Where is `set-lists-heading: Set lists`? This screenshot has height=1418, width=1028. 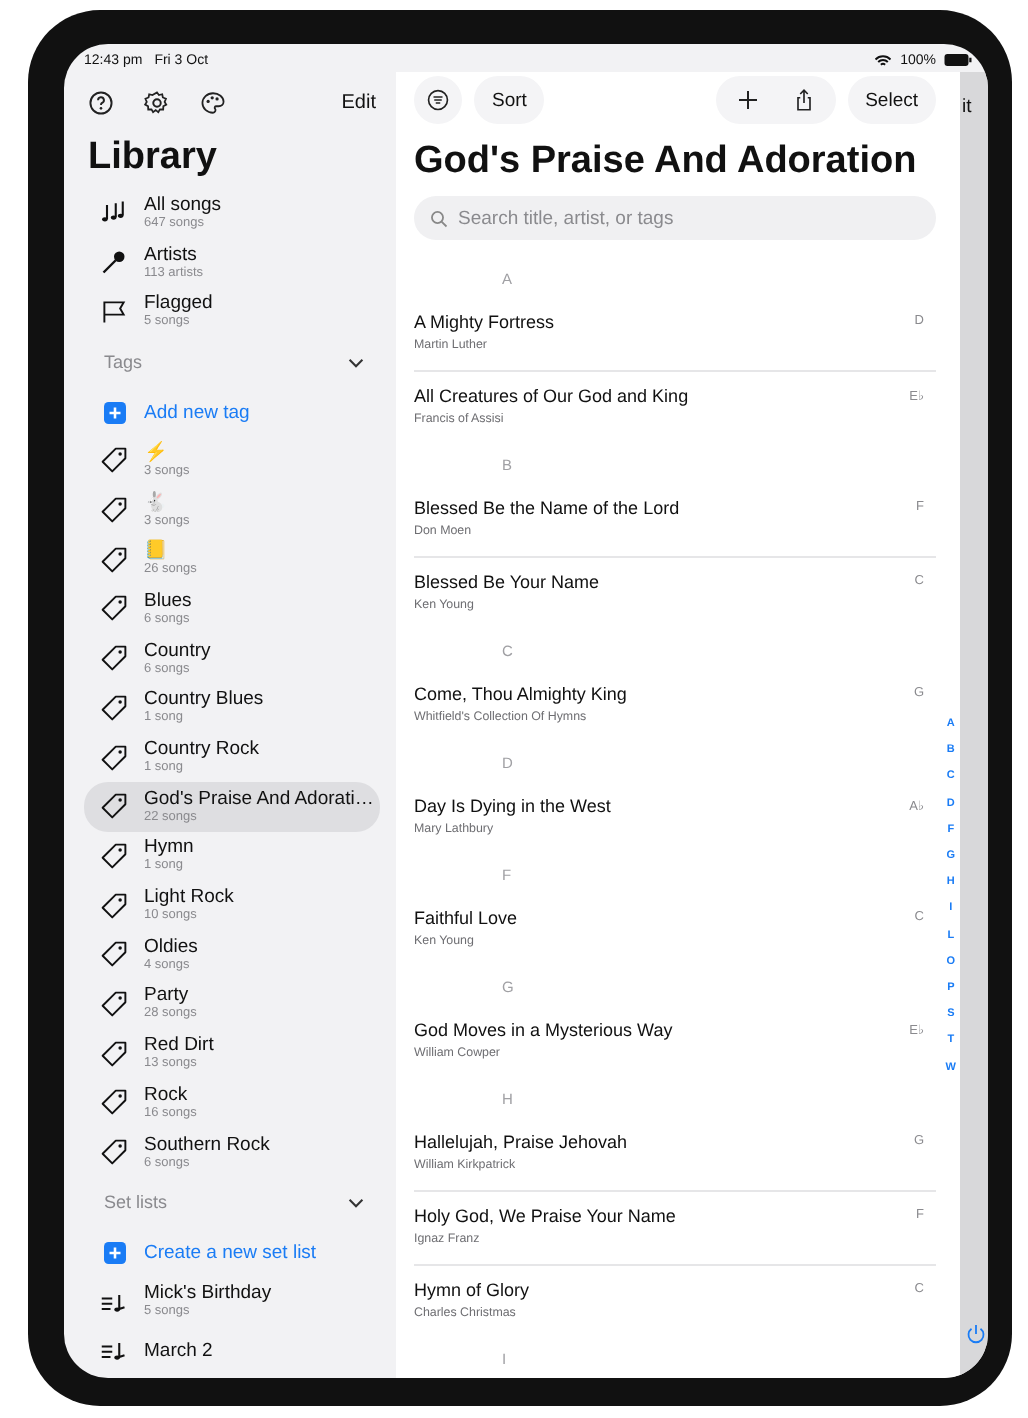 set-lists-heading: Set lists is located at coordinates (136, 1202).